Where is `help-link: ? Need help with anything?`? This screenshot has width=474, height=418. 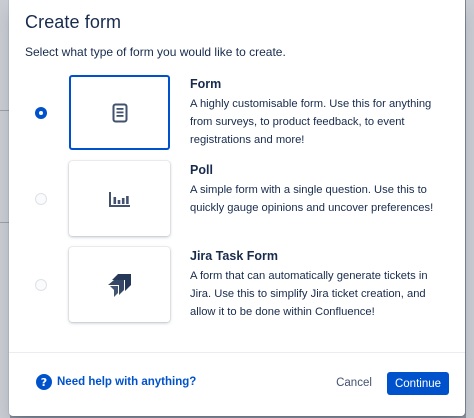
help-link: ? Need help with anything? is located at coordinates (116, 382).